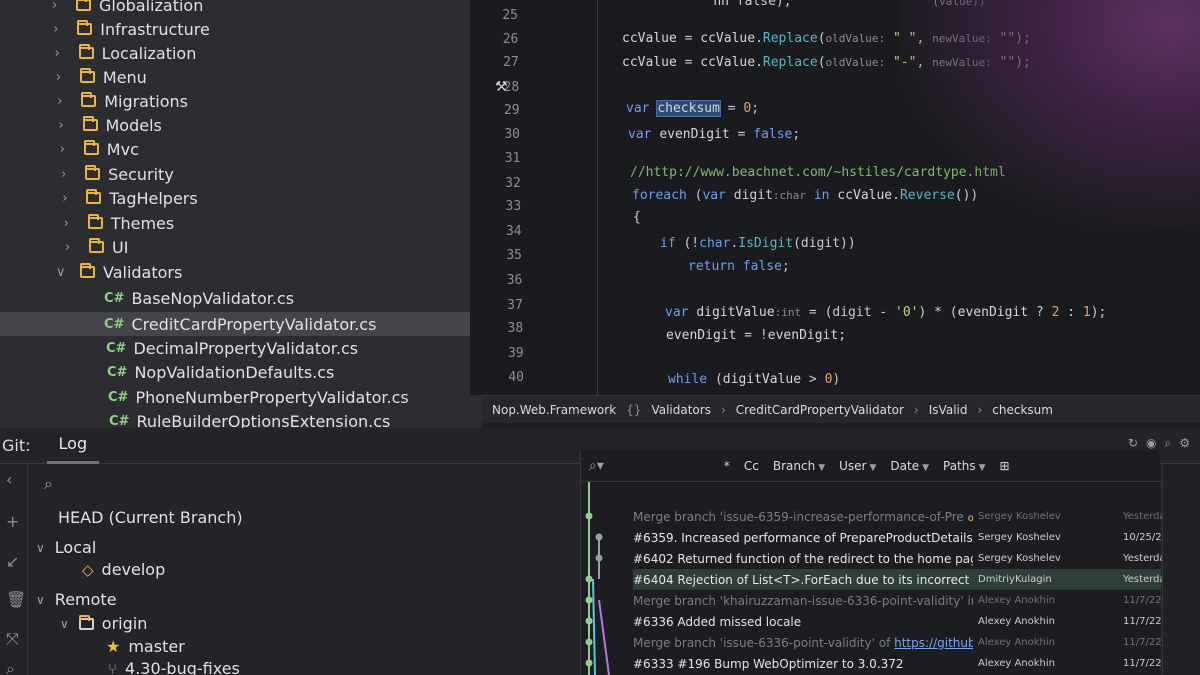  What do you see at coordinates (73, 446) in the screenshot?
I see `tab-log: Log` at bounding box center [73, 446].